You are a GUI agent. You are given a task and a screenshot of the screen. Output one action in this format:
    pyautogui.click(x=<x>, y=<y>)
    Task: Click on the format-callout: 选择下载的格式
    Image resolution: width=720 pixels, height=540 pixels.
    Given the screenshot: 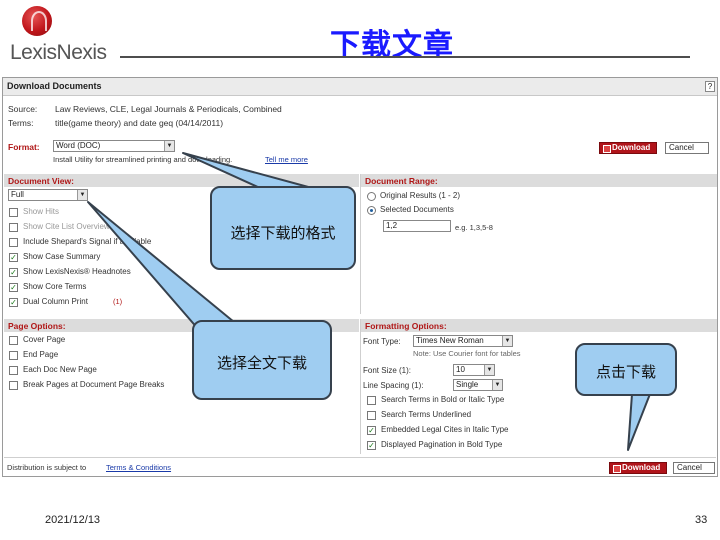 What is the action you would take?
    pyautogui.click(x=283, y=228)
    